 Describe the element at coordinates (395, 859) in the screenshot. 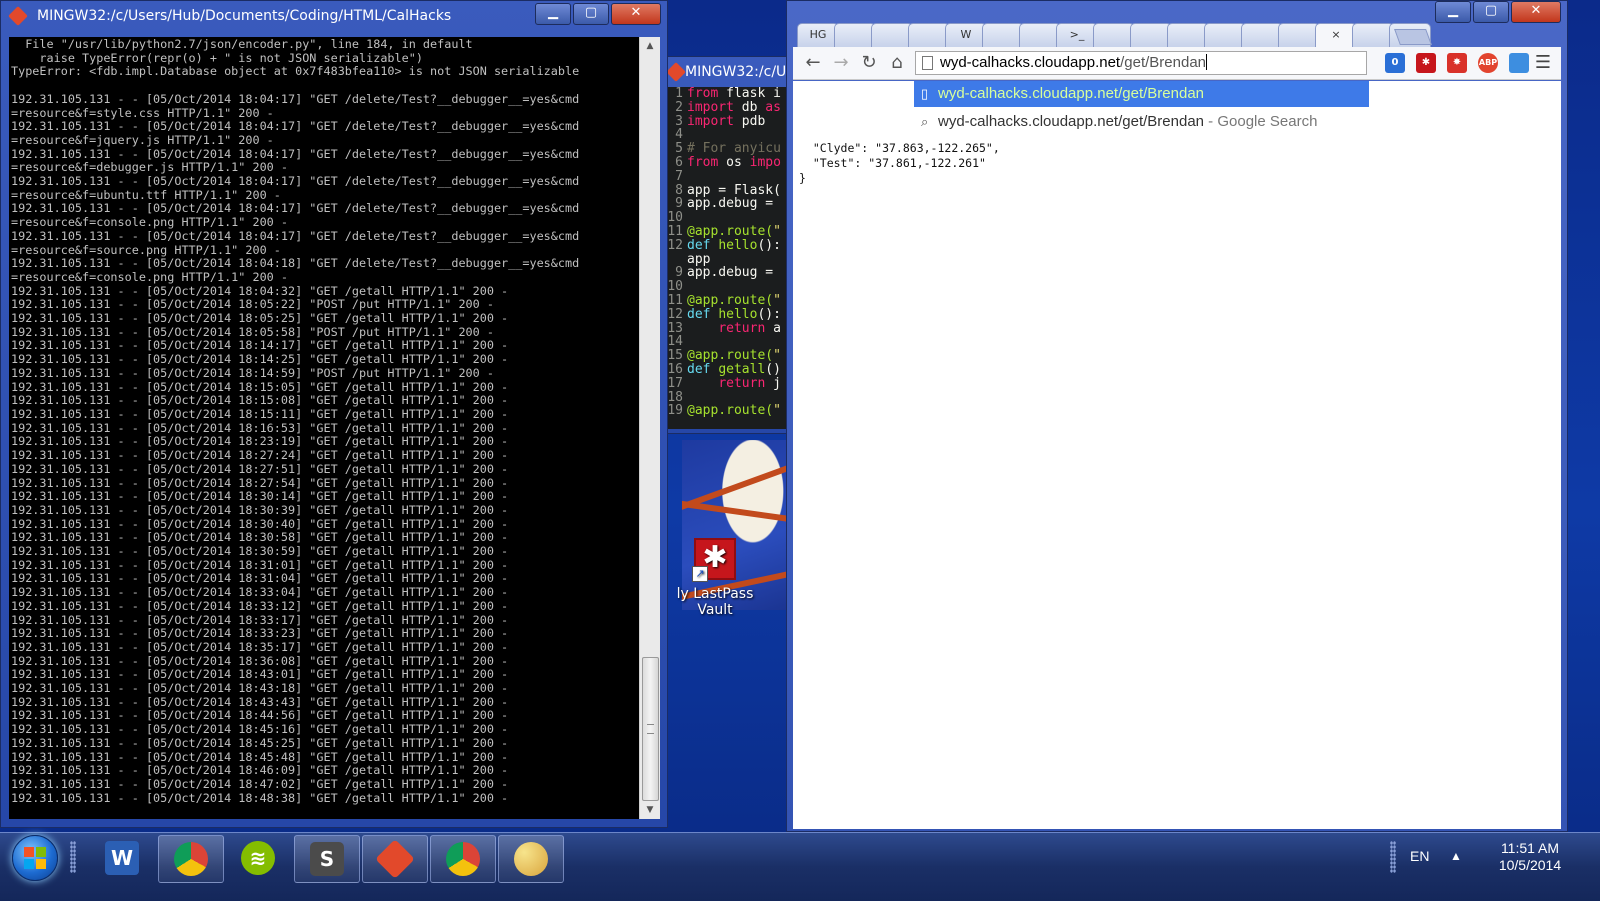

I see `taskbar-git-button` at that location.